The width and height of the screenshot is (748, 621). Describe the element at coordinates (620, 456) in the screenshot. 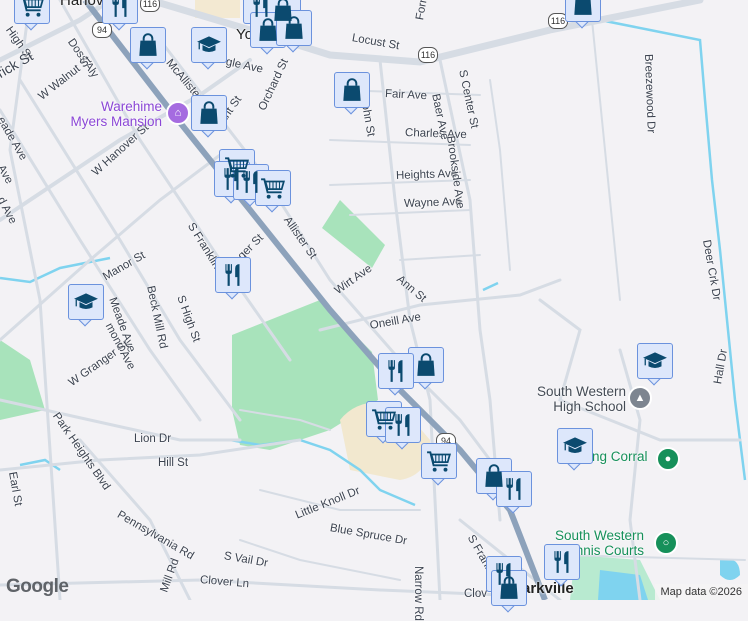

I see `poi-corral: ng Corral` at that location.